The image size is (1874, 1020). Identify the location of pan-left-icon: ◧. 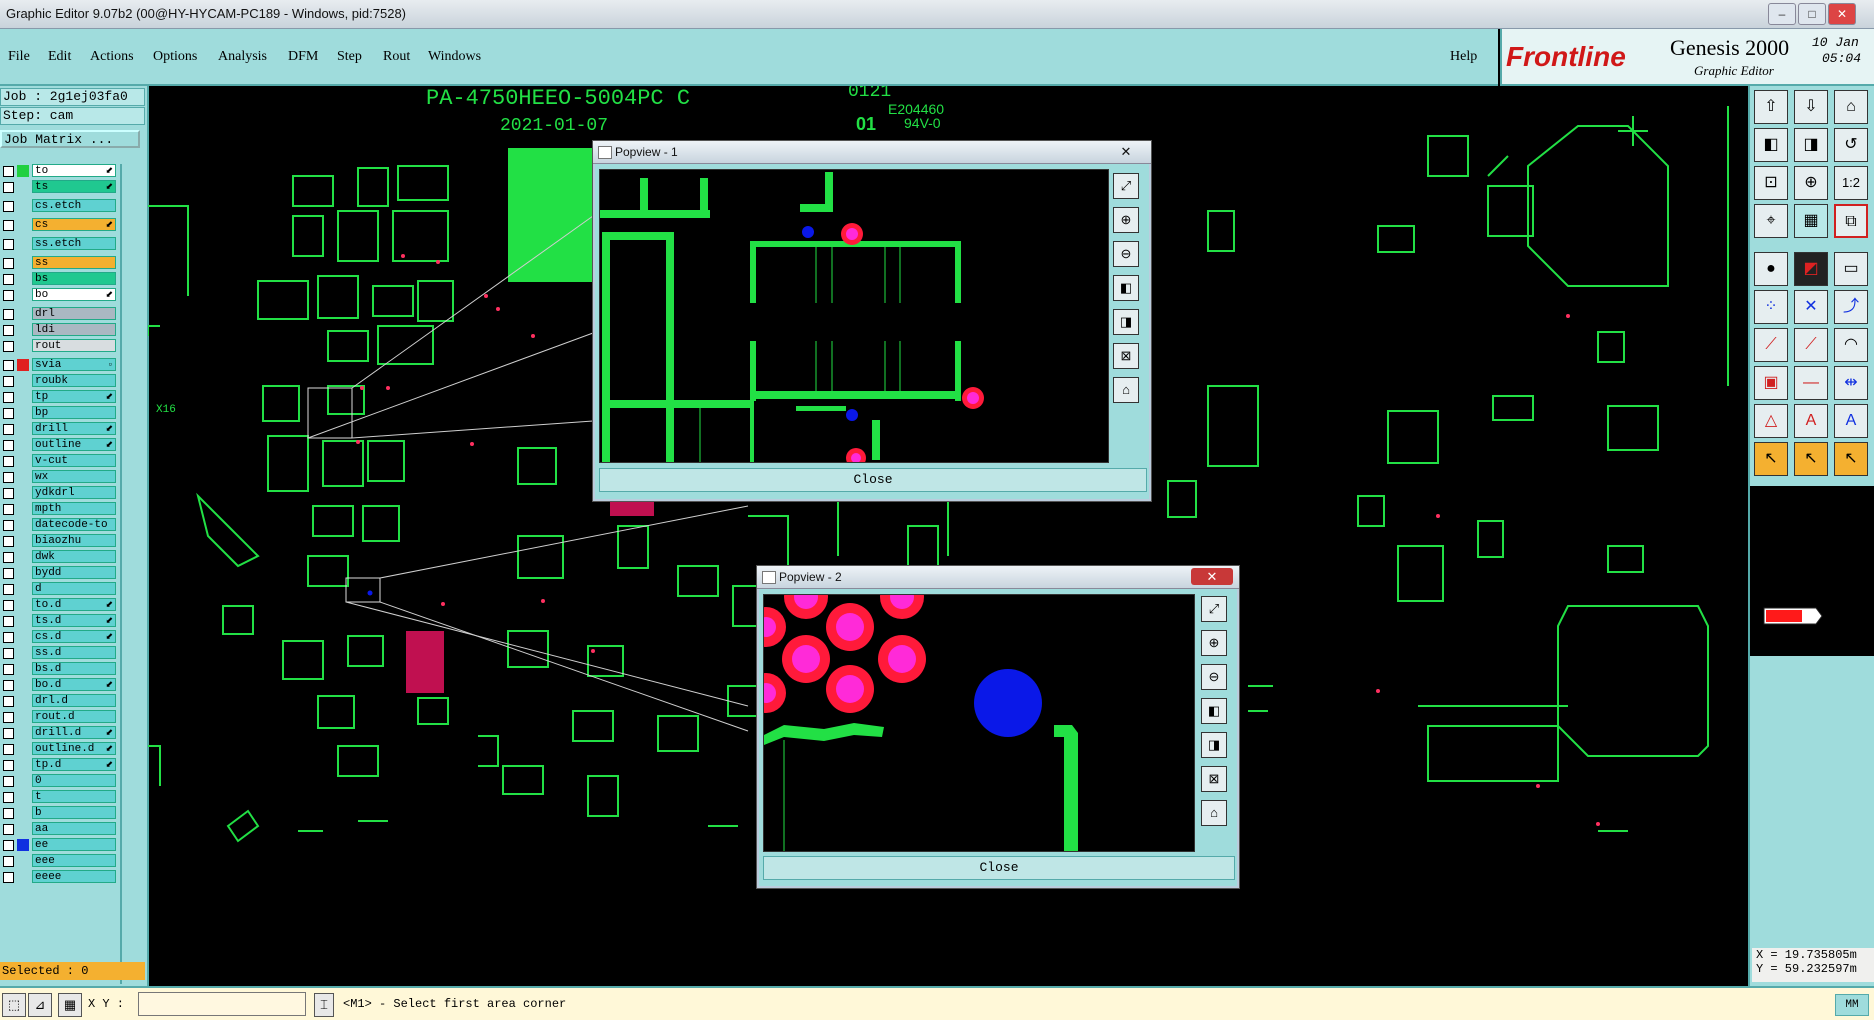
(1126, 288).